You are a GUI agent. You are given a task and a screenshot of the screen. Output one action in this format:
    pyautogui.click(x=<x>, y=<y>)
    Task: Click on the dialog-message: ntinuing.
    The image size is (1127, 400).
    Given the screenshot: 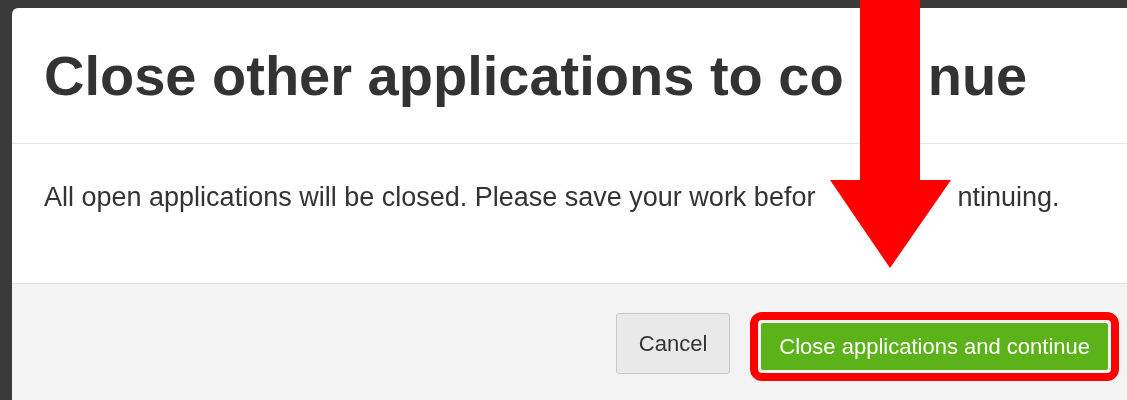 What is the action you would take?
    pyautogui.click(x=1008, y=197)
    